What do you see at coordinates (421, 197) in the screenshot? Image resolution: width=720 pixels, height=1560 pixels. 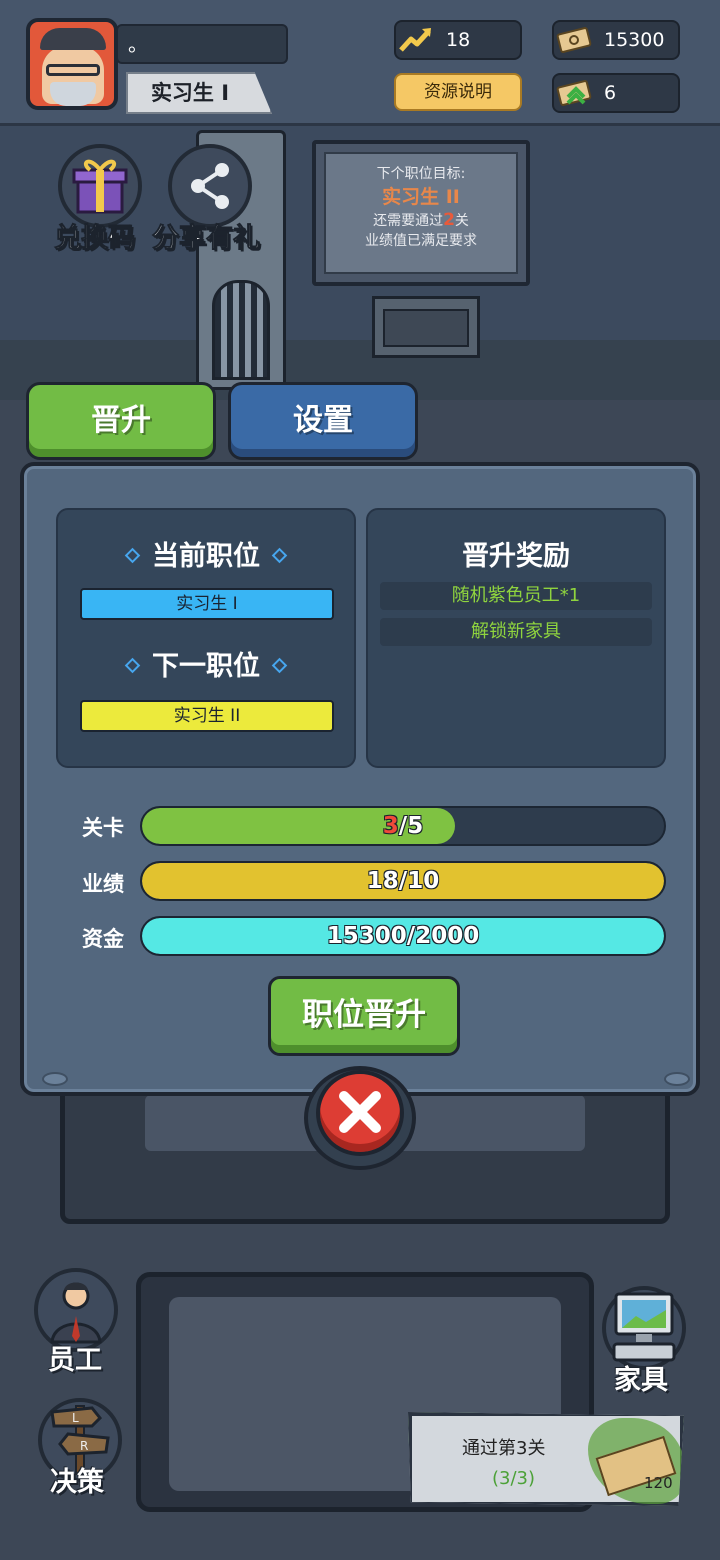 I see `goal-board-position: 实习生 II` at bounding box center [421, 197].